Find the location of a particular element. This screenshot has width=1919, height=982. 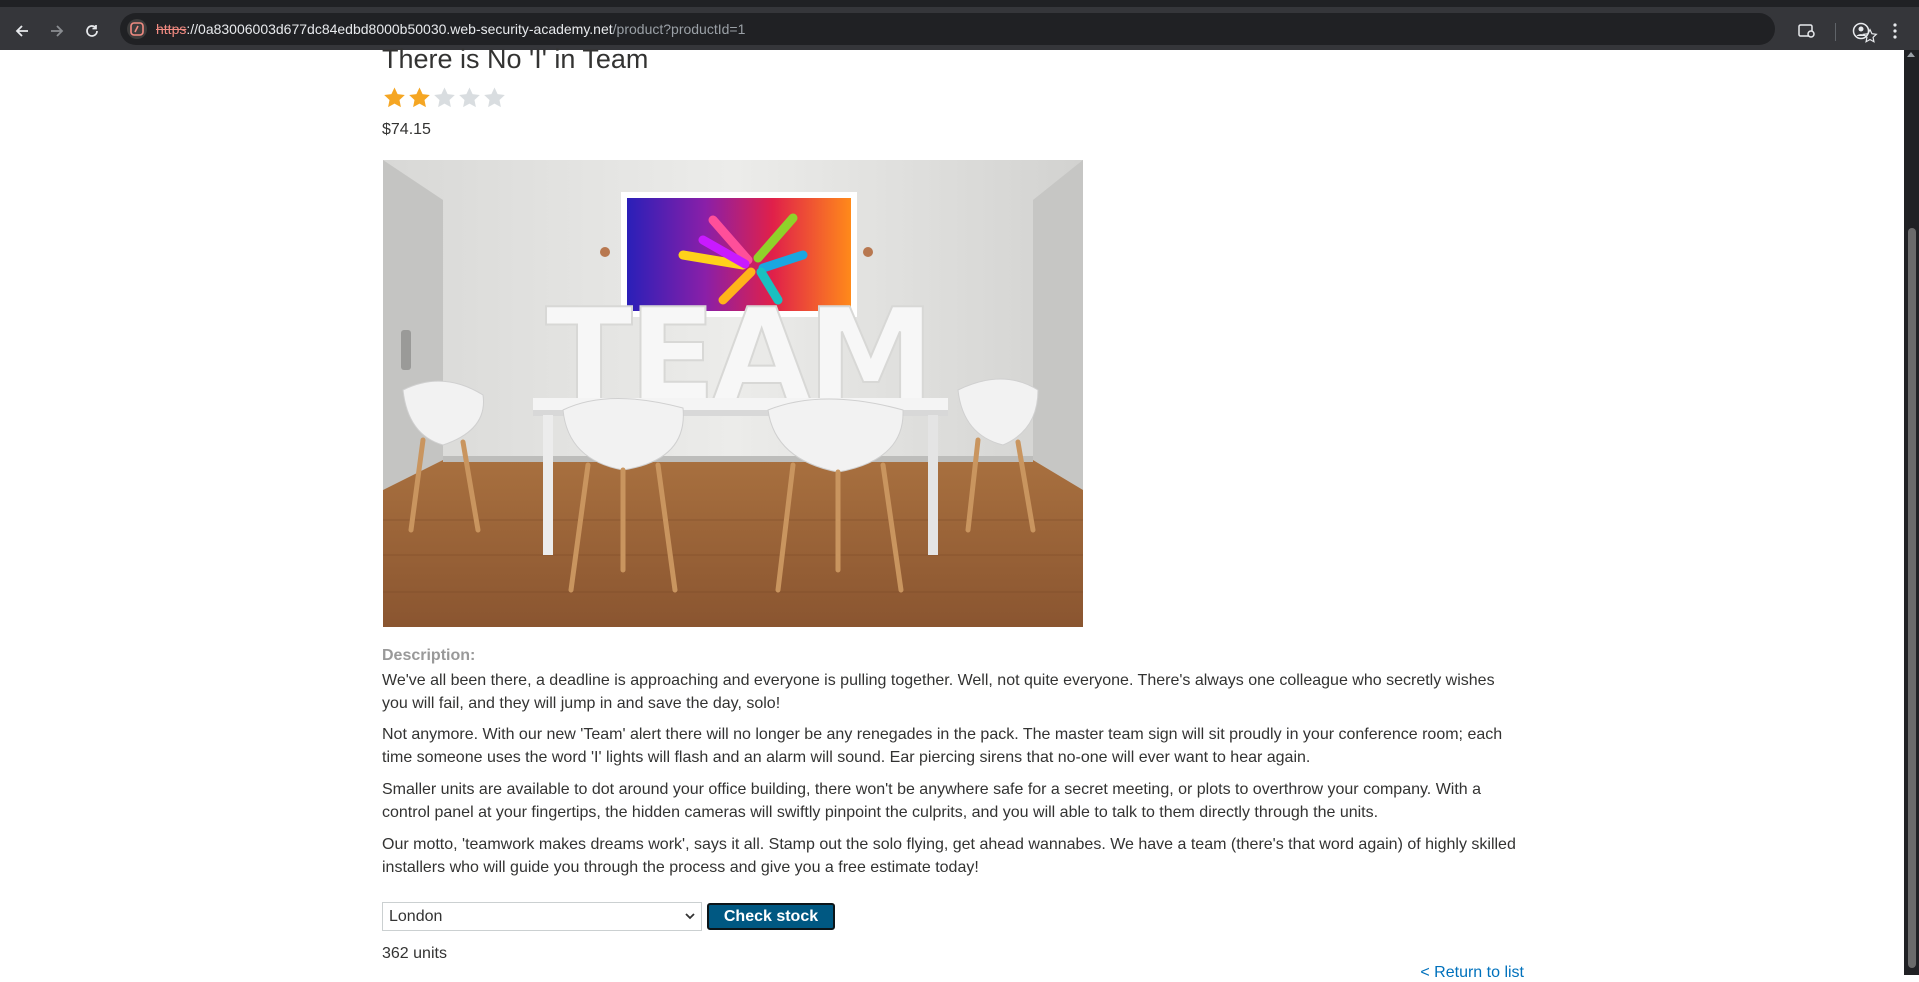

reload-icon is located at coordinates (92, 31).